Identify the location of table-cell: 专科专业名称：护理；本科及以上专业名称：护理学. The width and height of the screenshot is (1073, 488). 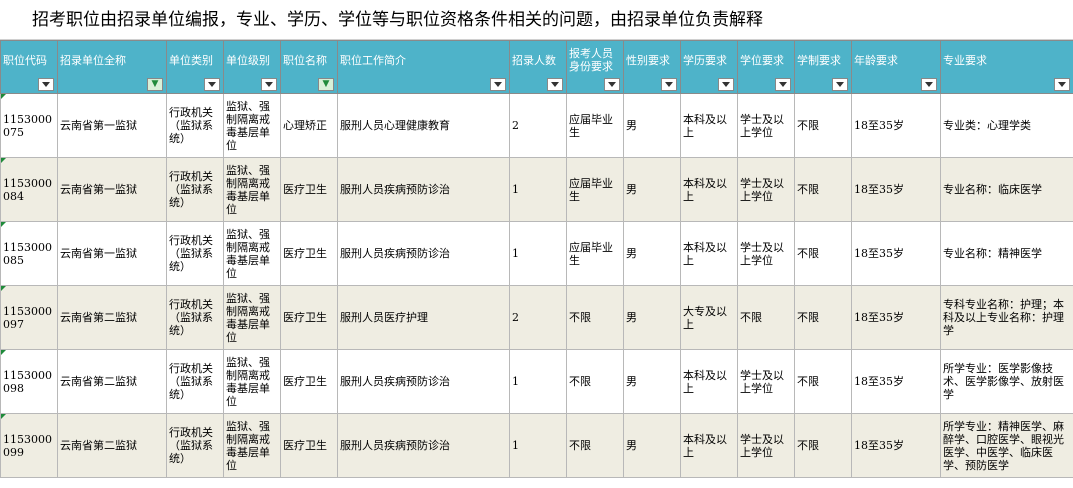
(1006, 317).